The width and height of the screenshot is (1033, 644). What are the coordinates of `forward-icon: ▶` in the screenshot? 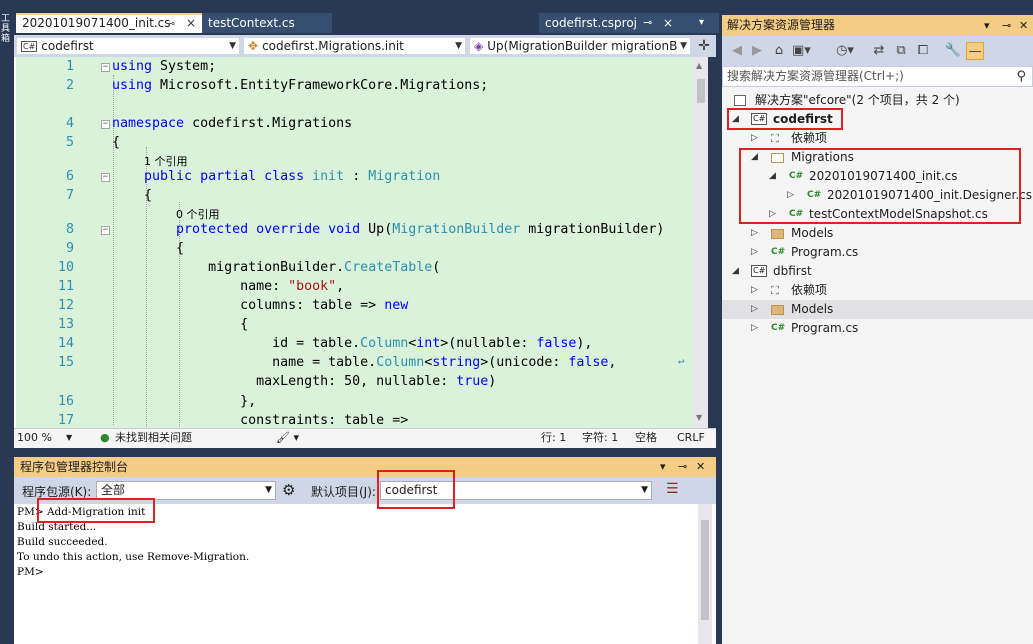 It's located at (757, 51).